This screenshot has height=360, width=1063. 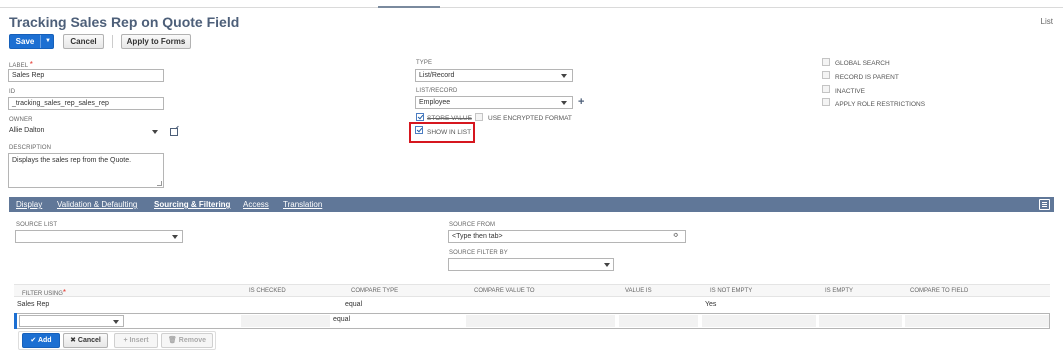 I want to click on top-border, so click(x=531, y=4).